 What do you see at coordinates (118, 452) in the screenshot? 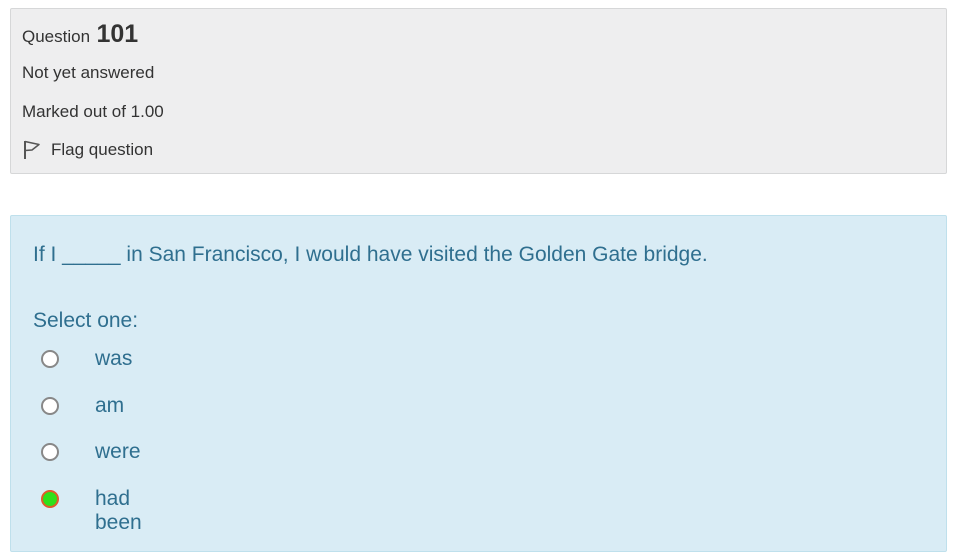
I see `answer-option-label: were` at bounding box center [118, 452].